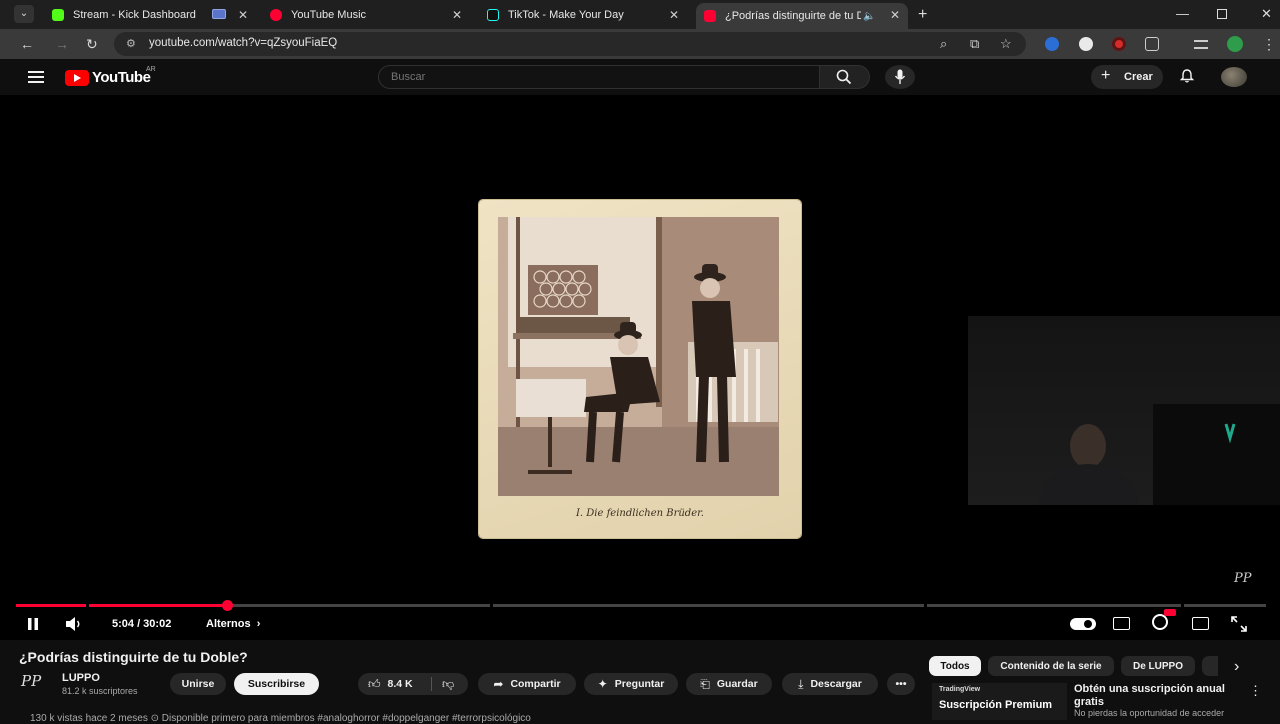 Image resolution: width=1280 pixels, height=724 pixels. I want to click on tab-kick-dashboard: Stream - Kick Dashboard ✕, so click(150, 15).